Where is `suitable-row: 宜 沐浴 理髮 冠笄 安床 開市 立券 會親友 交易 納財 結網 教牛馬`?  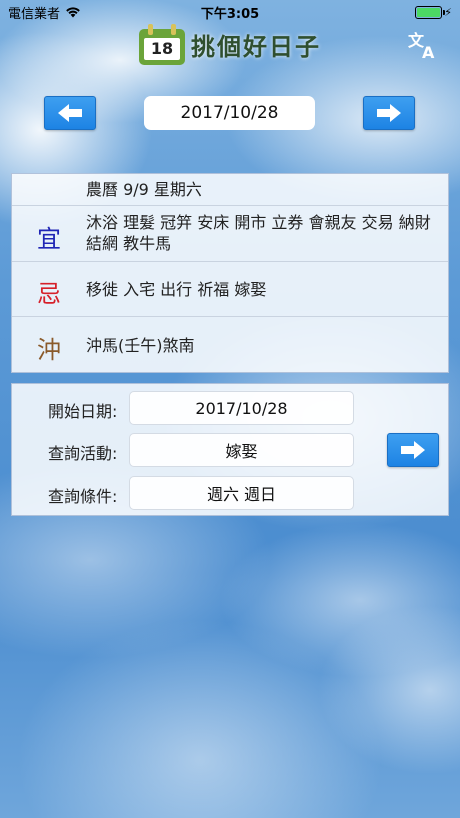
suitable-row: 宜 沐浴 理髮 冠笄 安床 開市 立券 會親友 交易 納財 結網 教牛馬 is located at coordinates (230, 234).